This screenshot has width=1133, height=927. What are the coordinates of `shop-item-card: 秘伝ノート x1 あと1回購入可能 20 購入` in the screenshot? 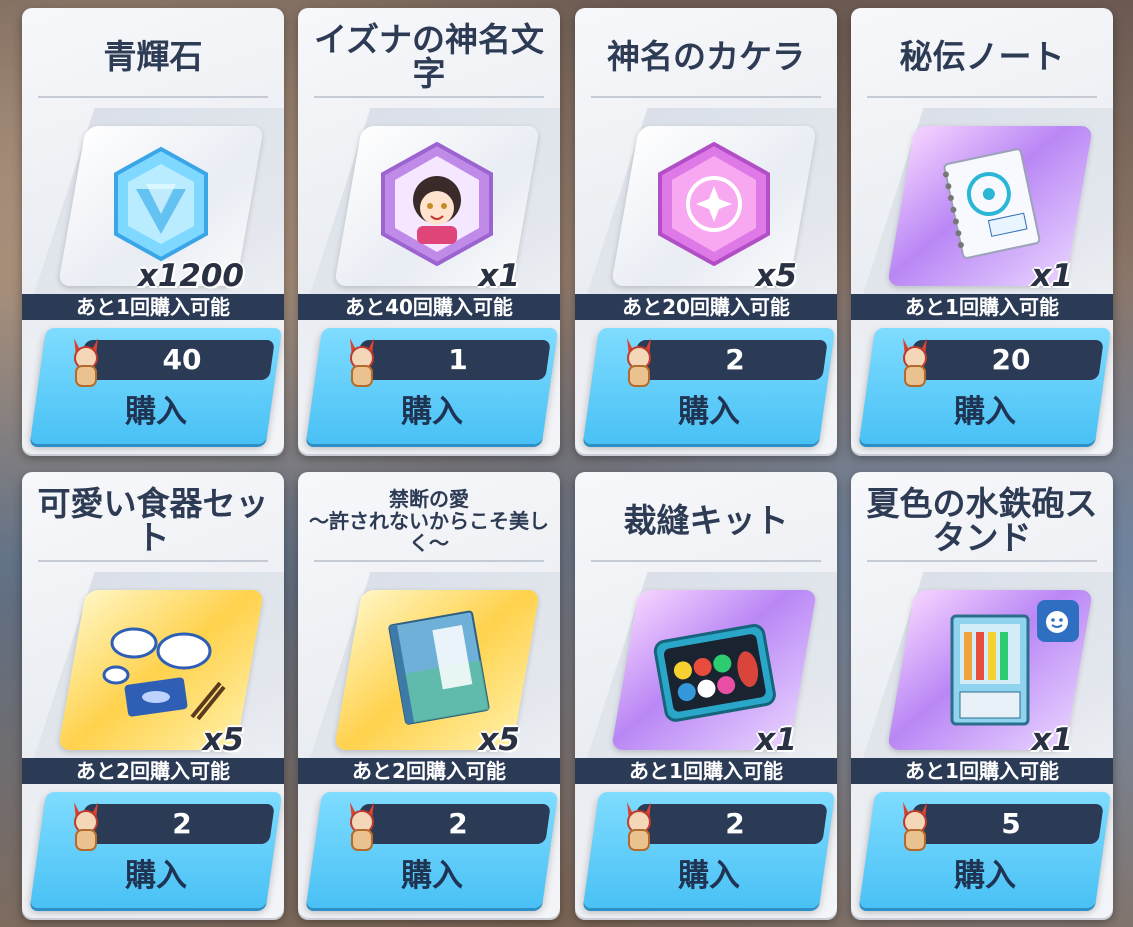 It's located at (982, 231).